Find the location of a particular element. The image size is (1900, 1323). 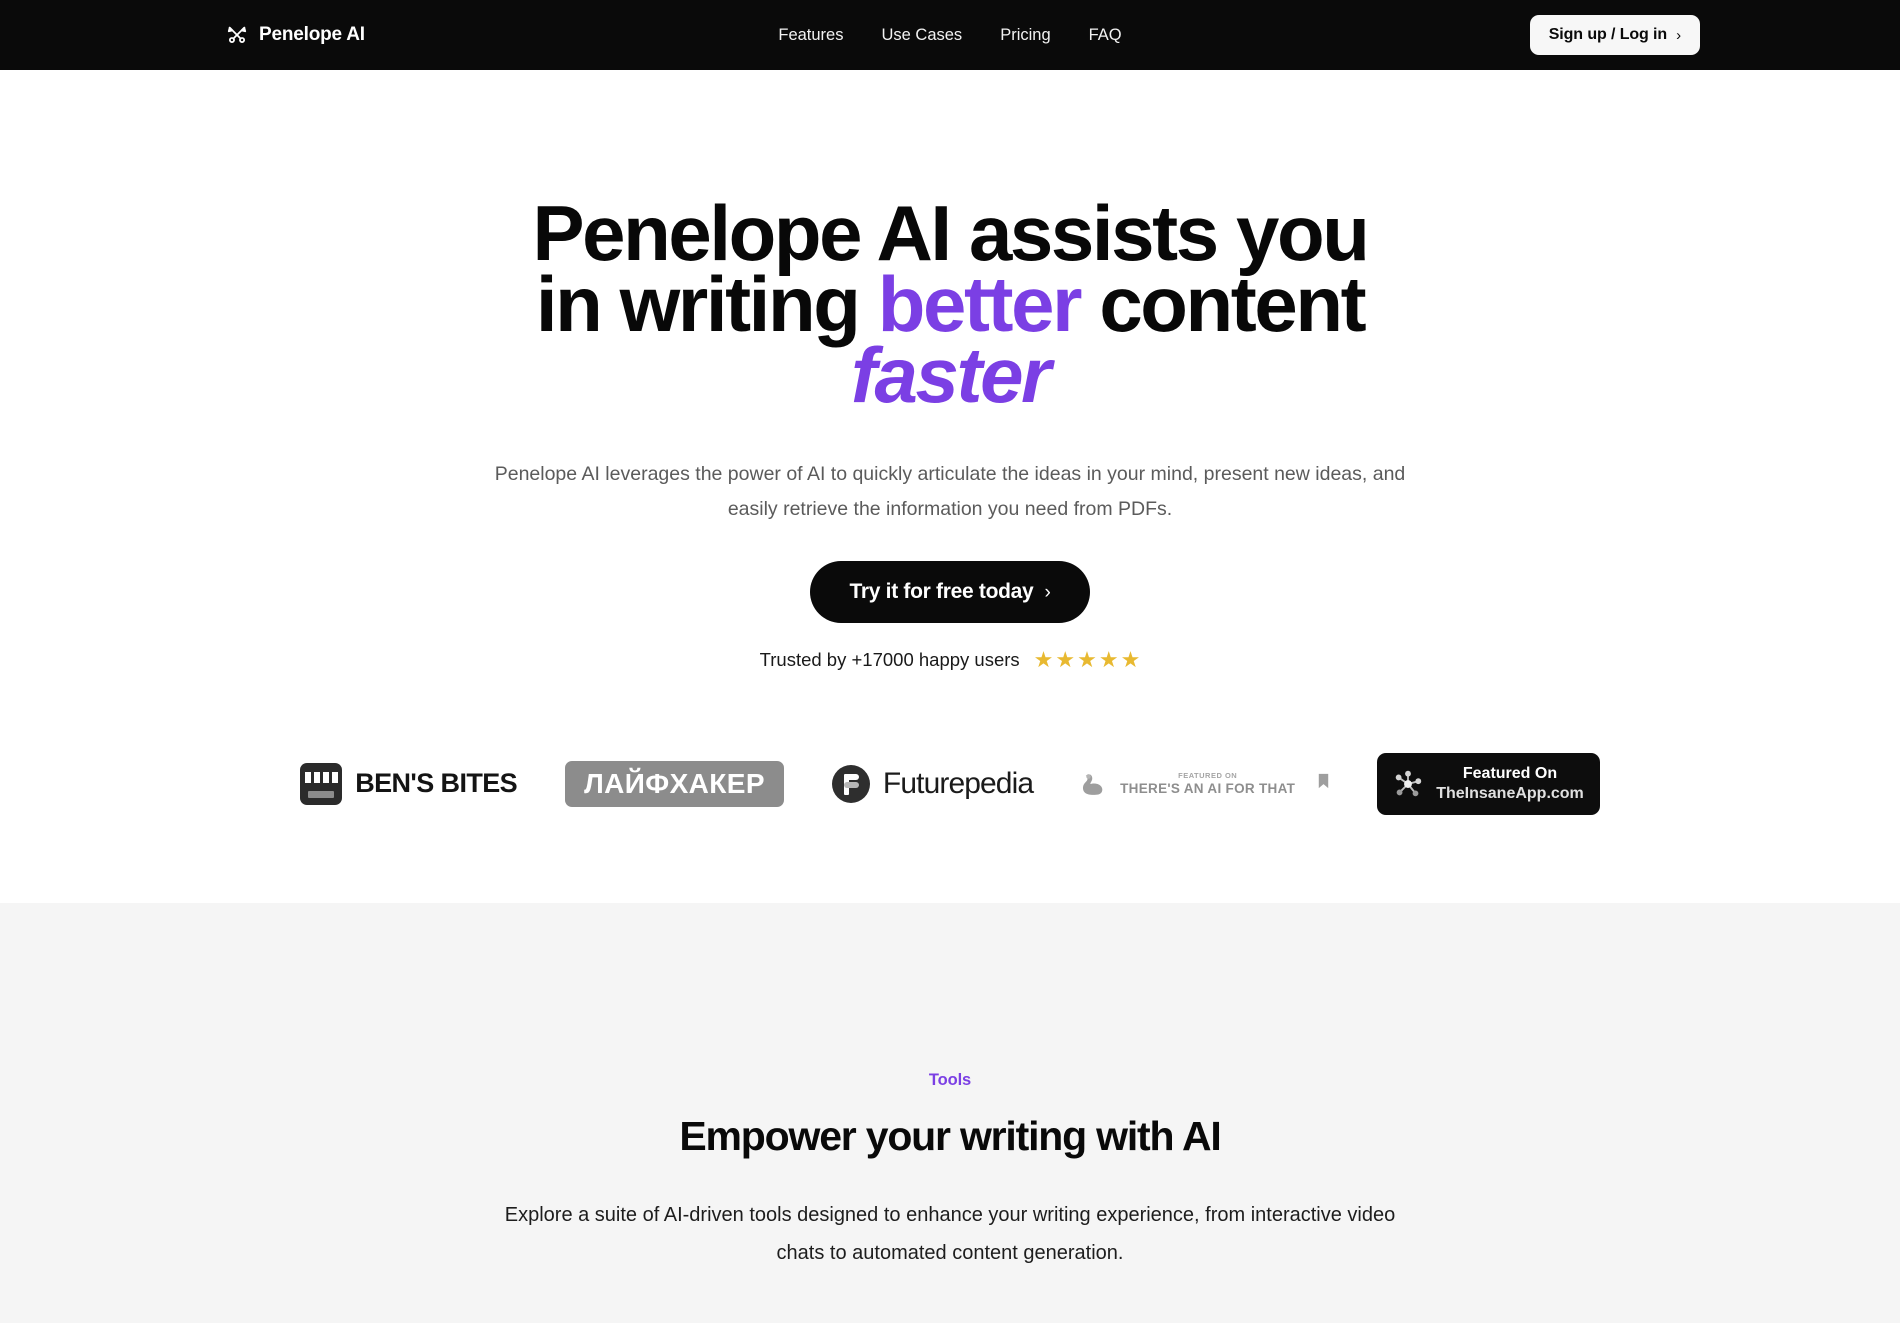

bens-bites-blocks is located at coordinates (321, 777).